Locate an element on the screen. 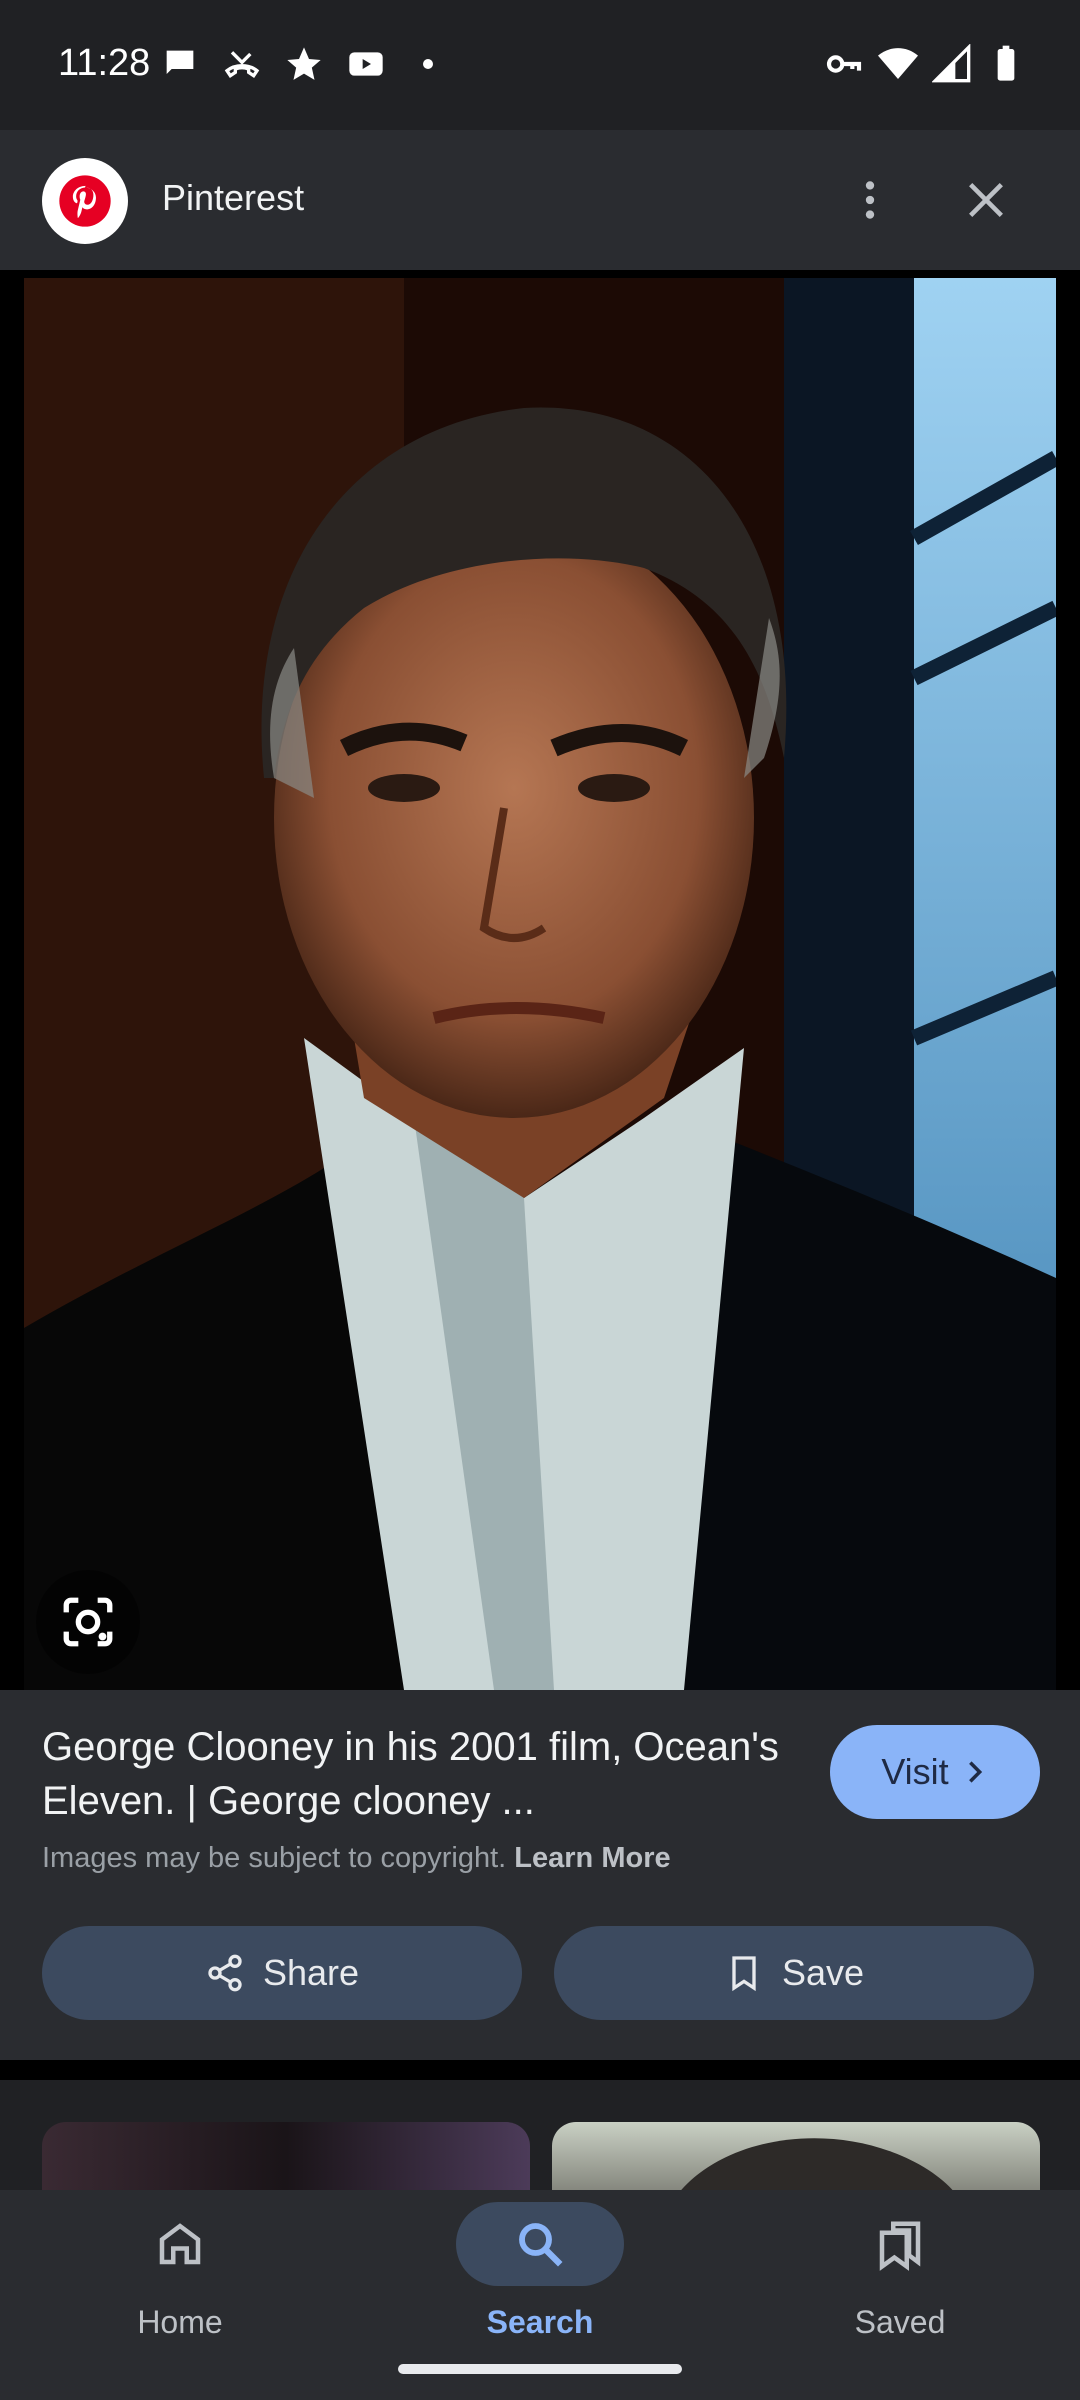 The image size is (1080, 2400). save-label: Save is located at coordinates (823, 1972).